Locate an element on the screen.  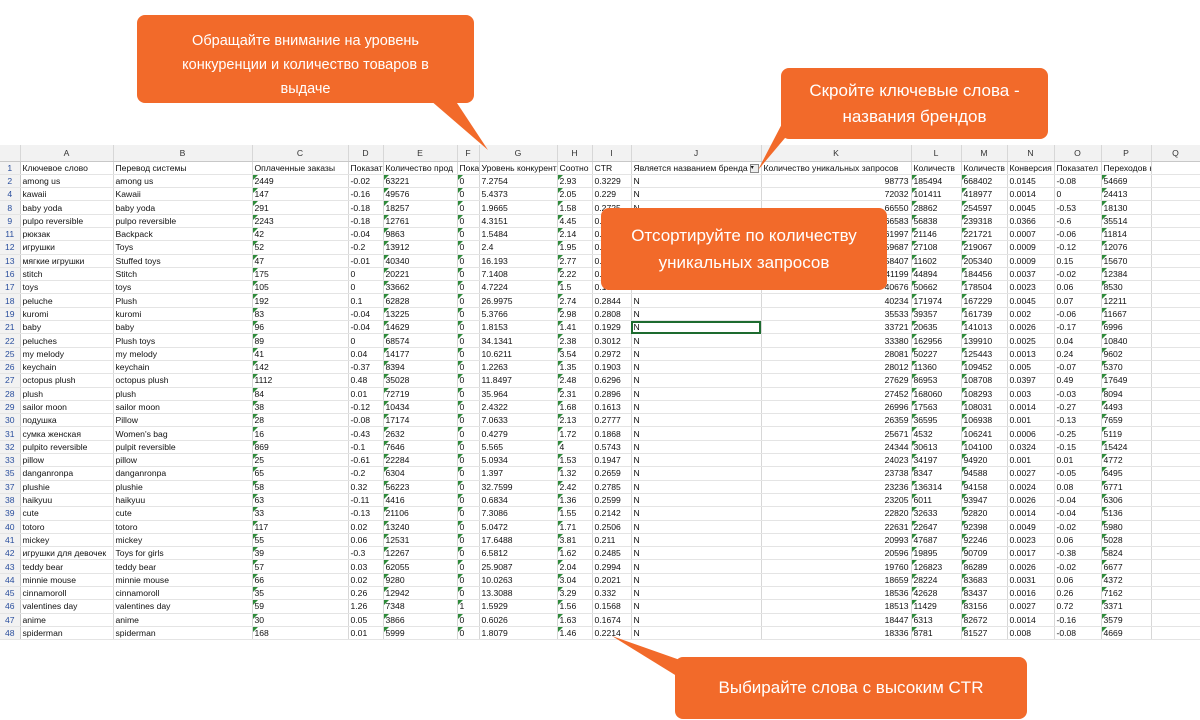
table-cell: 0.06 is located at coordinates (1078, 540).